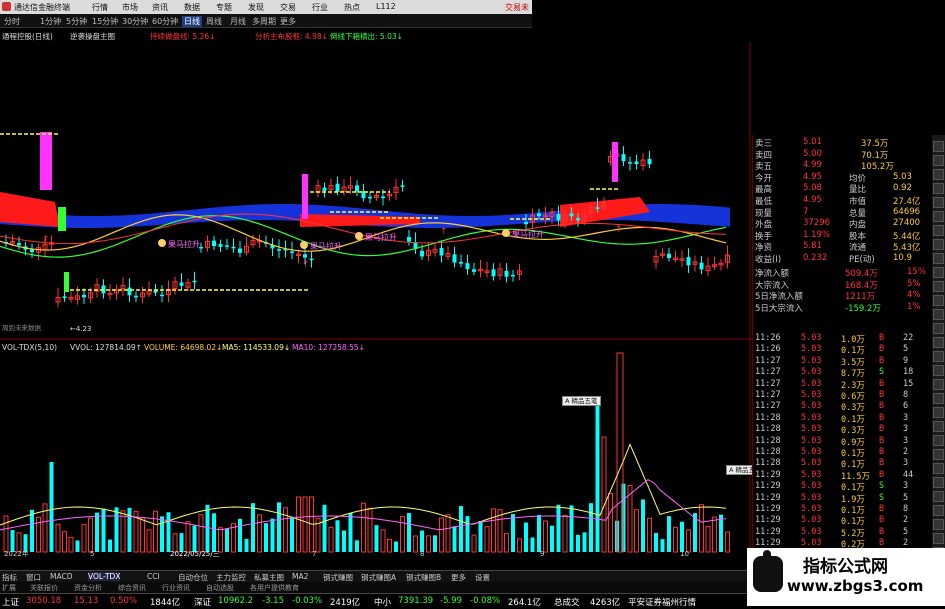 Image resolution: width=945 pixels, height=609 pixels. What do you see at coordinates (291, 36) in the screenshot?
I see `indicator-value-2: 分析主布股框: 4.98↓` at bounding box center [291, 36].